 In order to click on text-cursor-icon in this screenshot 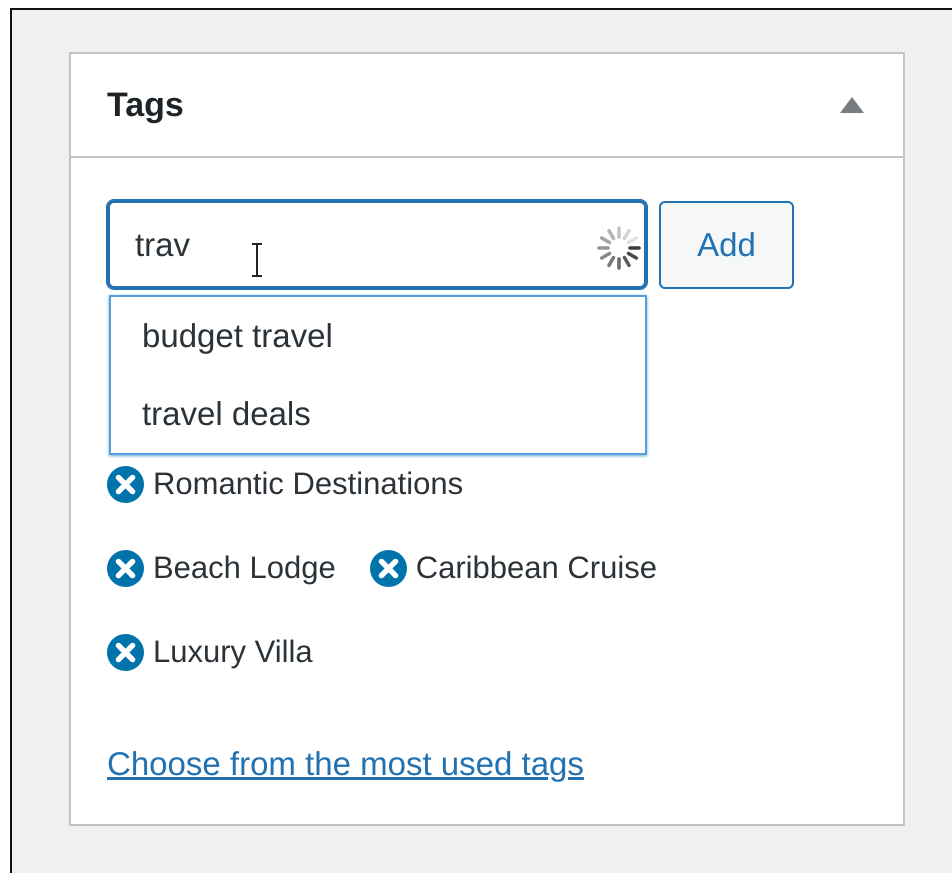, I will do `click(257, 260)`.